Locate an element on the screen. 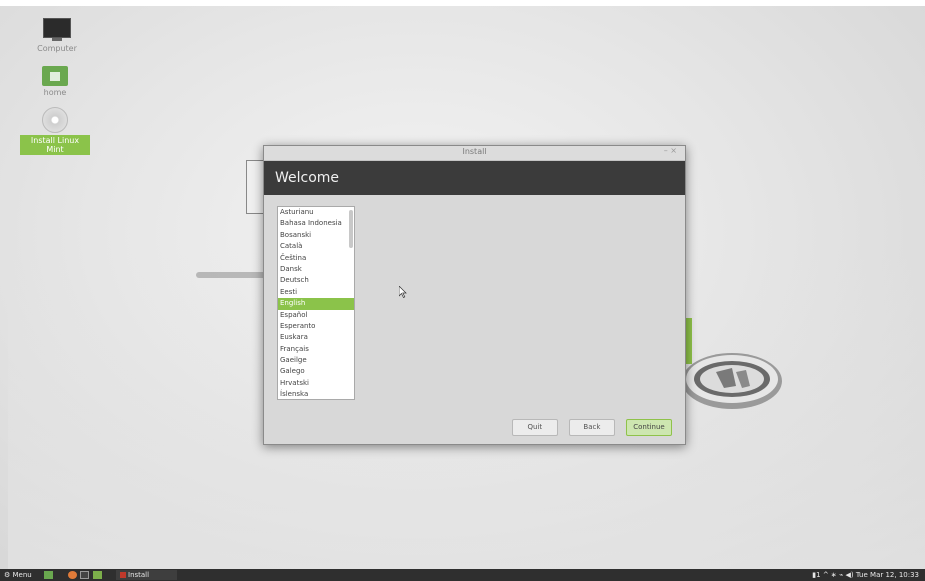  taskbar-item-install: Install is located at coordinates (147, 575).